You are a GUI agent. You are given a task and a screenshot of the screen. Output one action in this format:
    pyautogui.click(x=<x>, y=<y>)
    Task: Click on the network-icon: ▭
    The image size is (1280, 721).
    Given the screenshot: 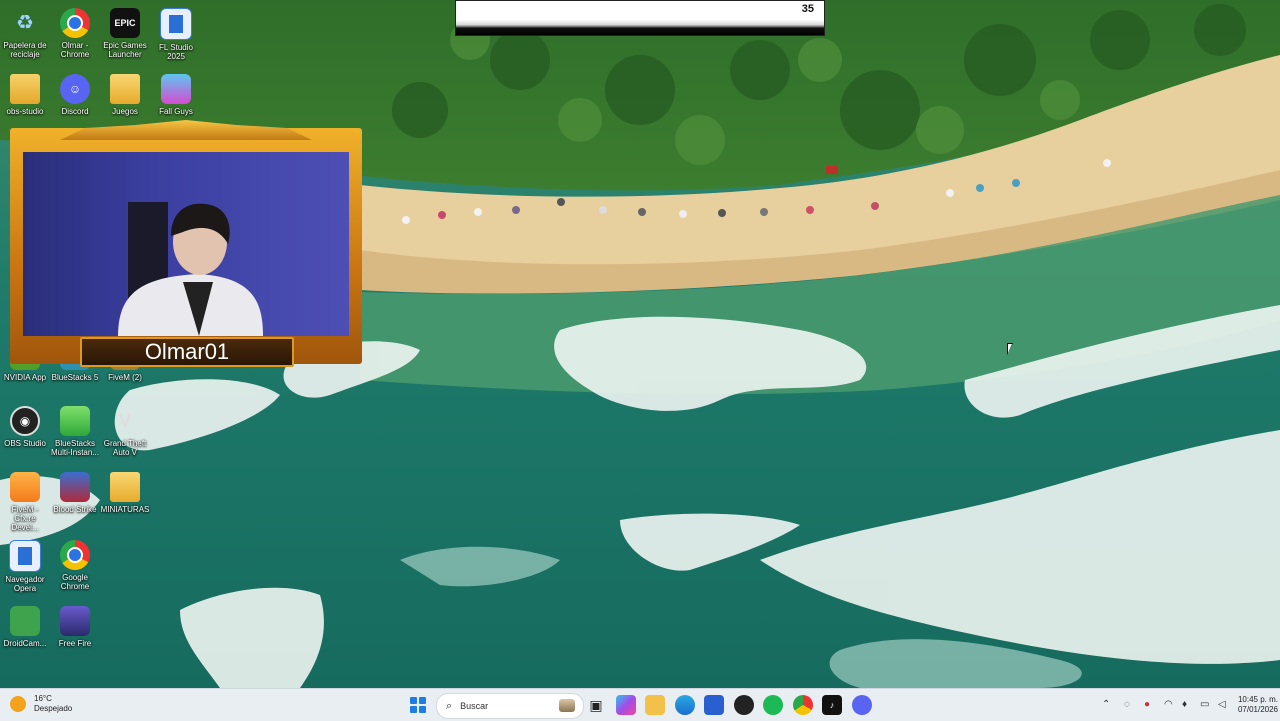 What is the action you would take?
    pyautogui.click(x=1204, y=704)
    